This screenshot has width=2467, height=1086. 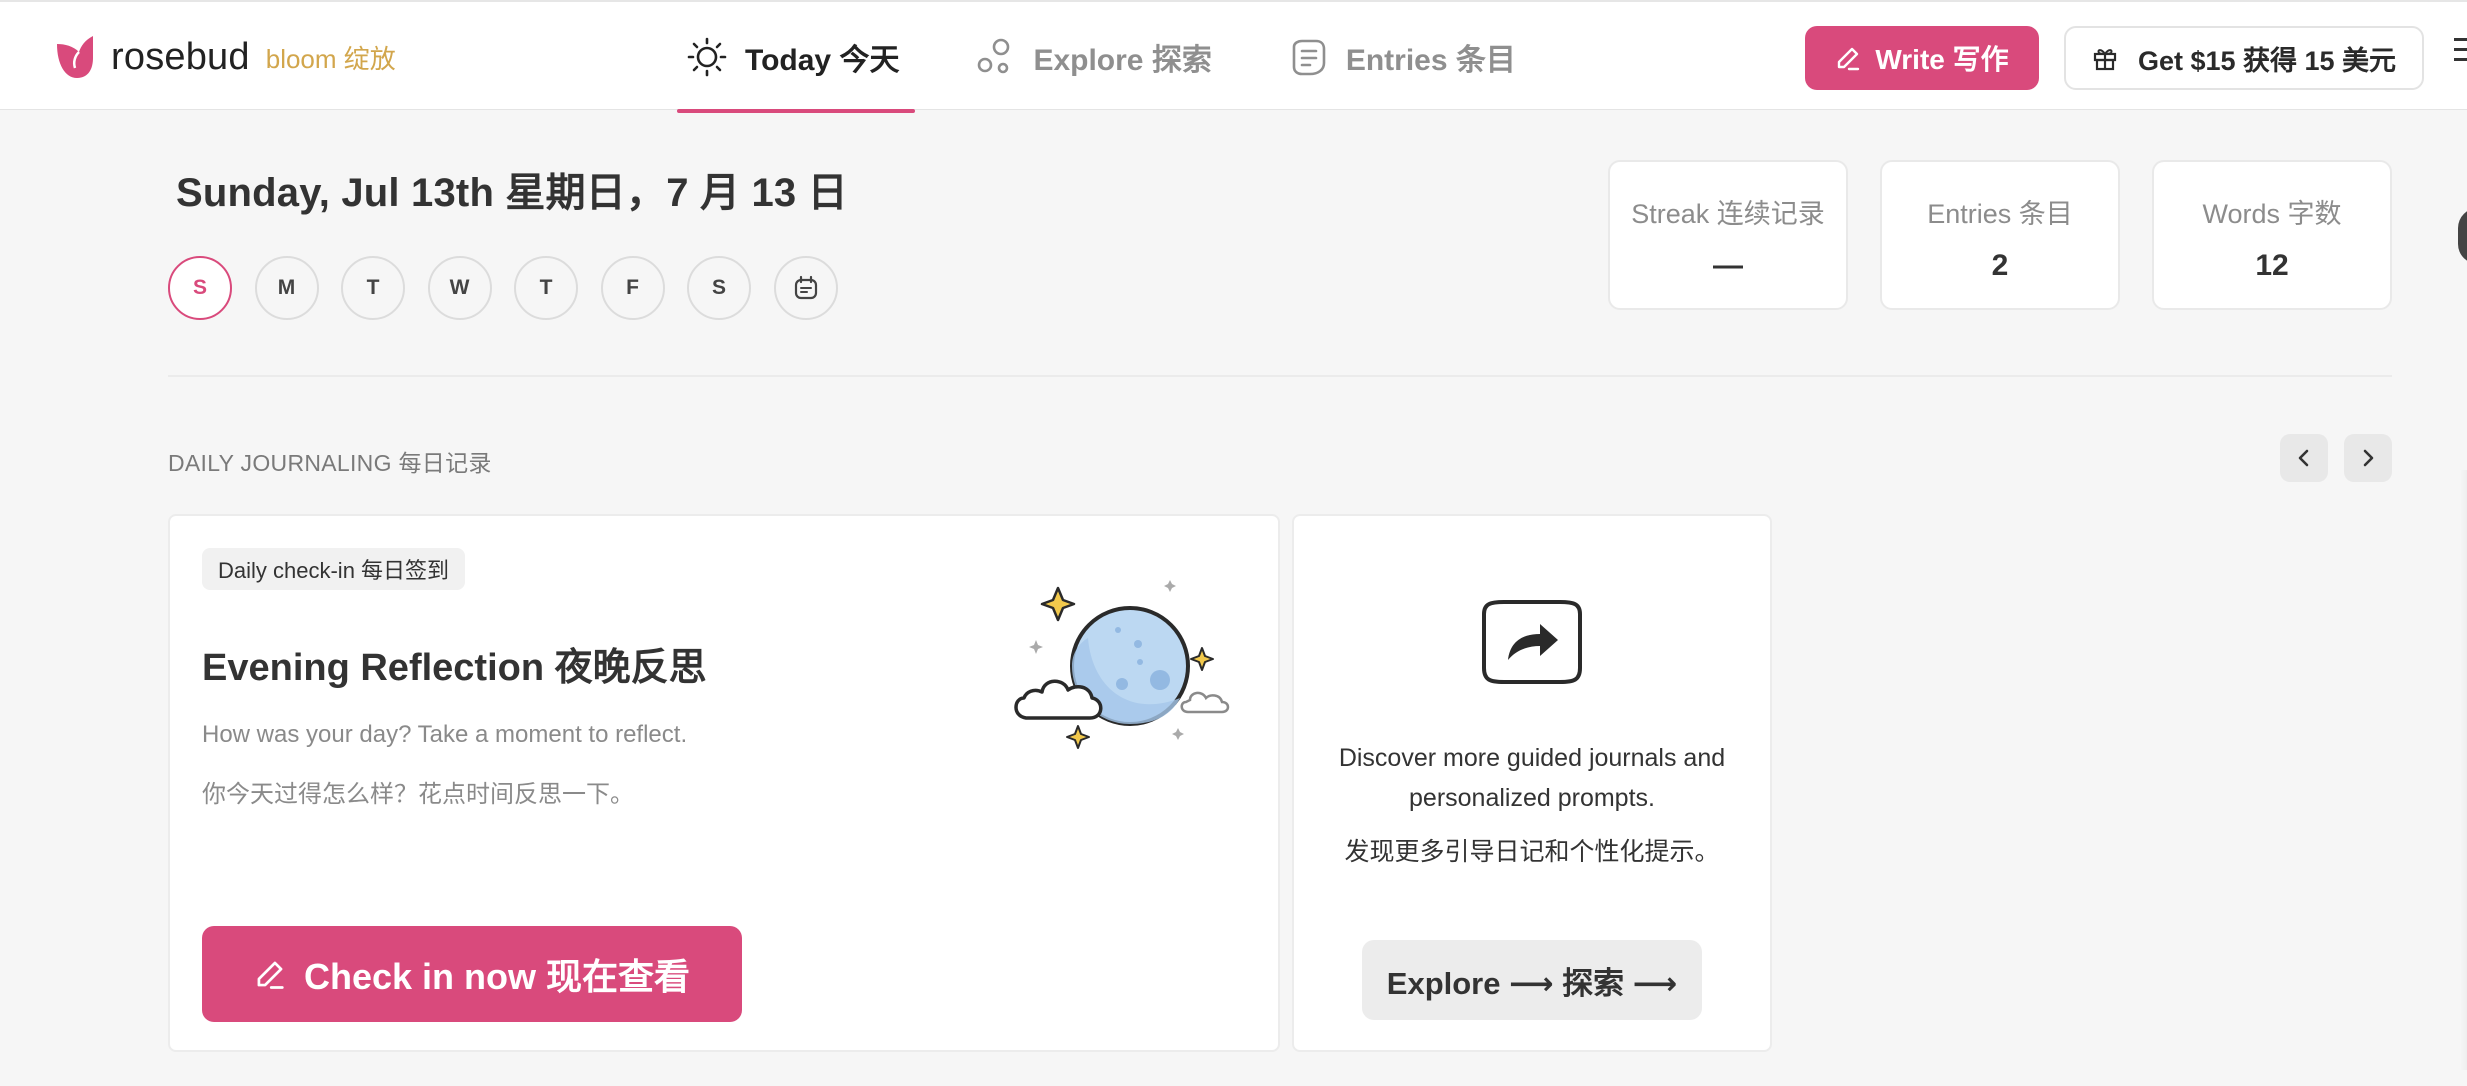 I want to click on side-panel-edge, so click(x=2463, y=770).